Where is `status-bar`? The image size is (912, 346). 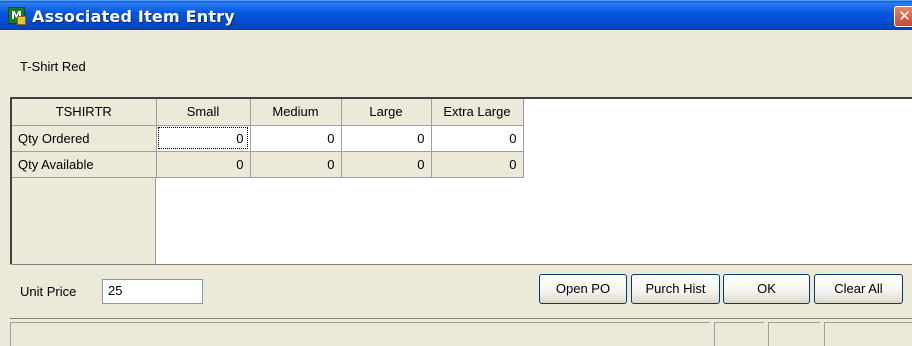
status-bar is located at coordinates (461, 332).